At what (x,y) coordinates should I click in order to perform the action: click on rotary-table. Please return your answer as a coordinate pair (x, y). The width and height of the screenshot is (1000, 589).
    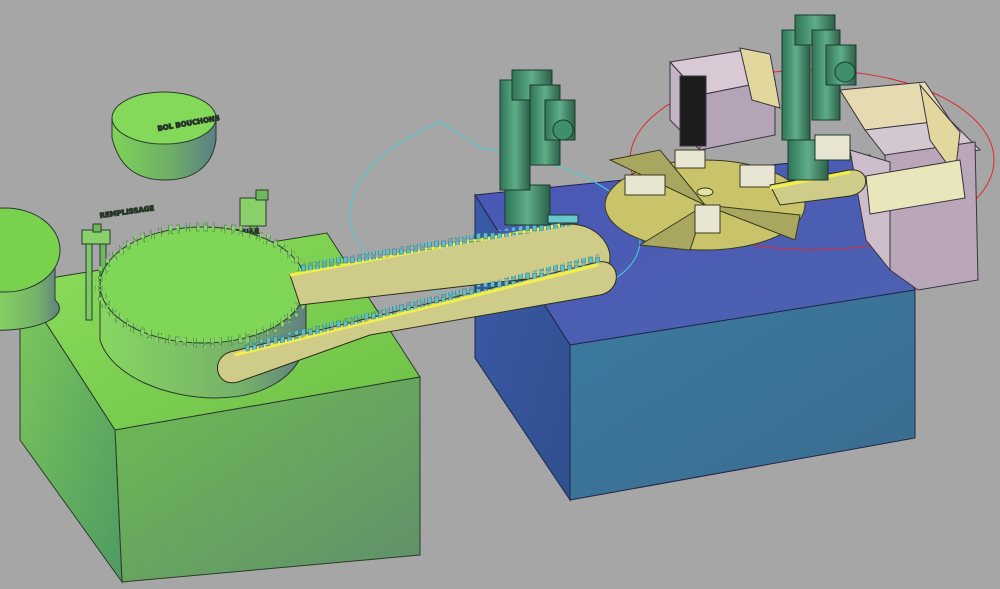
    Looking at the image, I should click on (203, 310).